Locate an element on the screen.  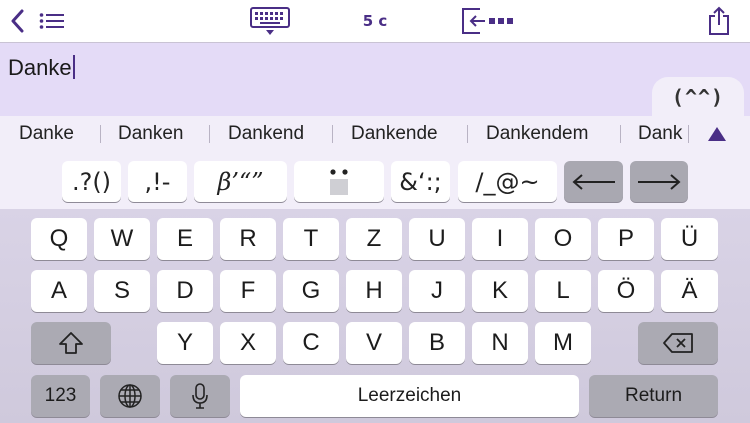
triangle-up-icon is located at coordinates (717, 134).